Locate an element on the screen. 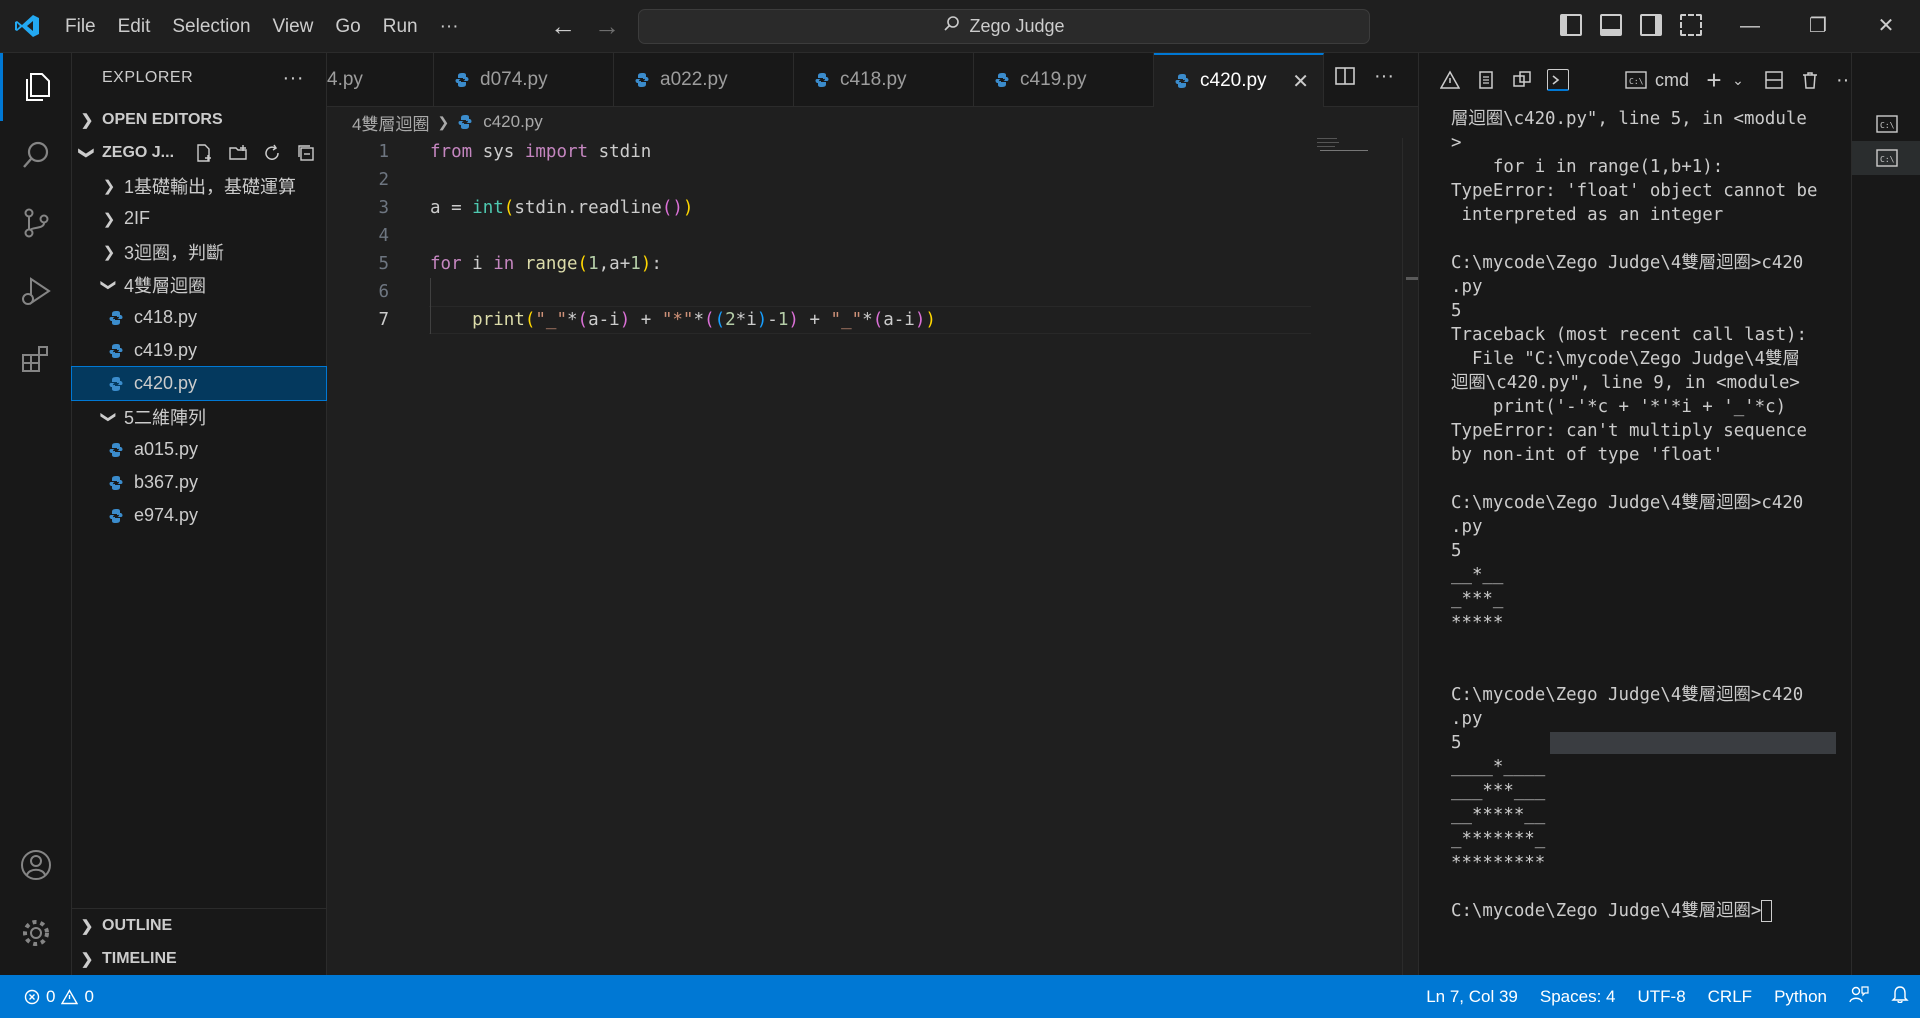  editor-tab: a022.py is located at coordinates (704, 80).